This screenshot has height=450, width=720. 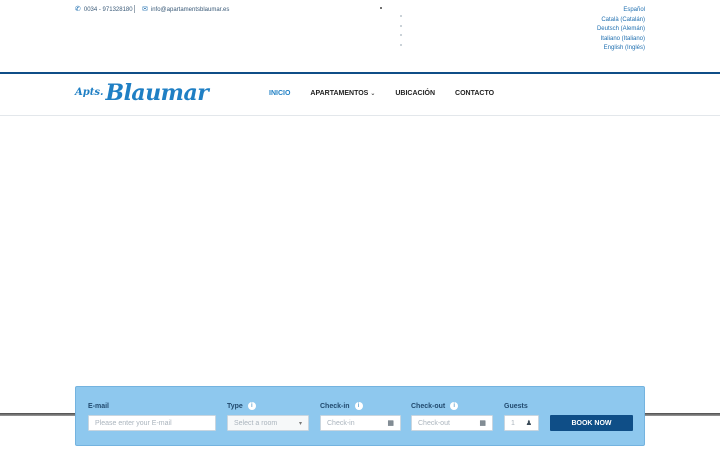 I want to click on contact-separator, so click(x=134, y=9).